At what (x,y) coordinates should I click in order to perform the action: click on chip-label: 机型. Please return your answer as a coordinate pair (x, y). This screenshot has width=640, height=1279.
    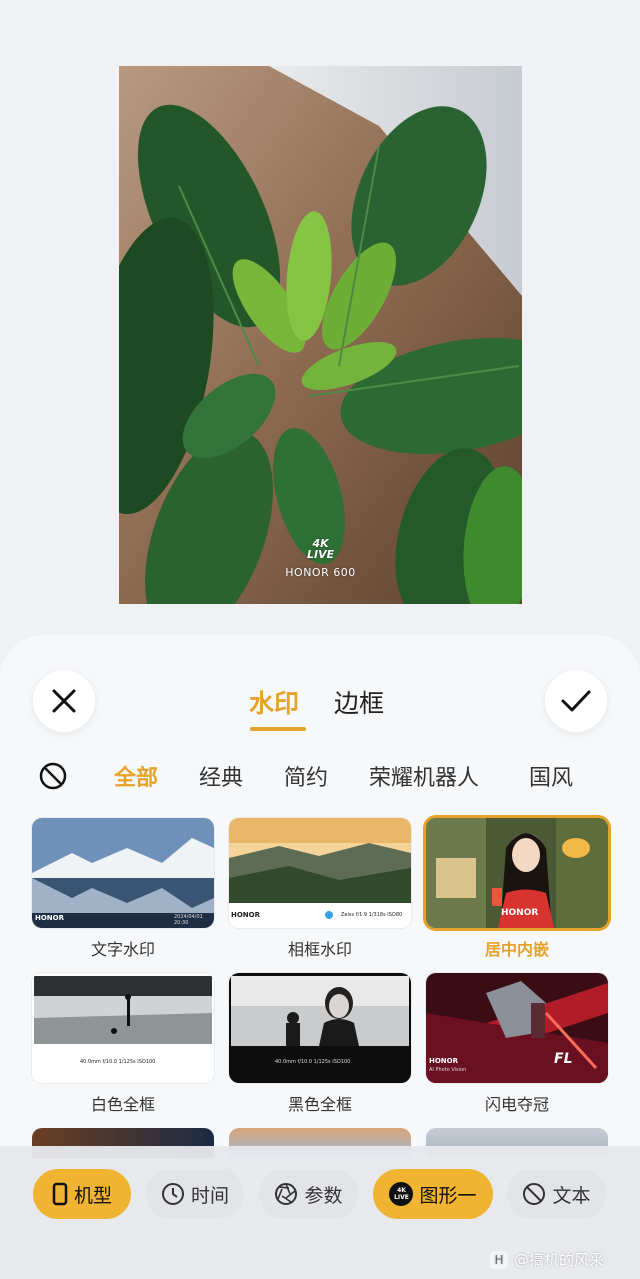
    Looking at the image, I should click on (92, 1195).